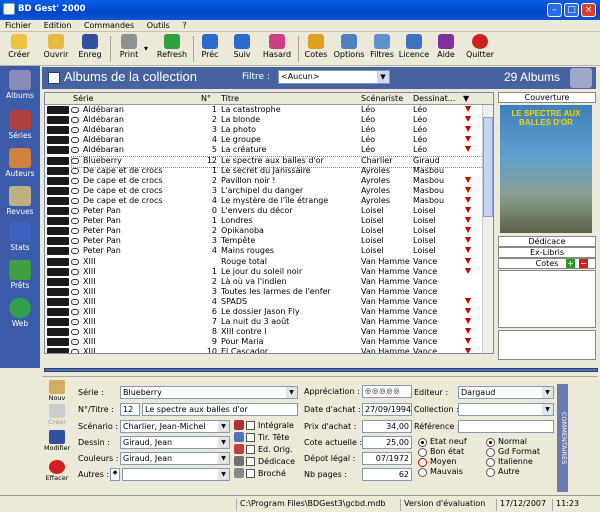  Describe the element at coordinates (172, 49) in the screenshot. I see `toolbar-refresh-button: Refresh` at that location.